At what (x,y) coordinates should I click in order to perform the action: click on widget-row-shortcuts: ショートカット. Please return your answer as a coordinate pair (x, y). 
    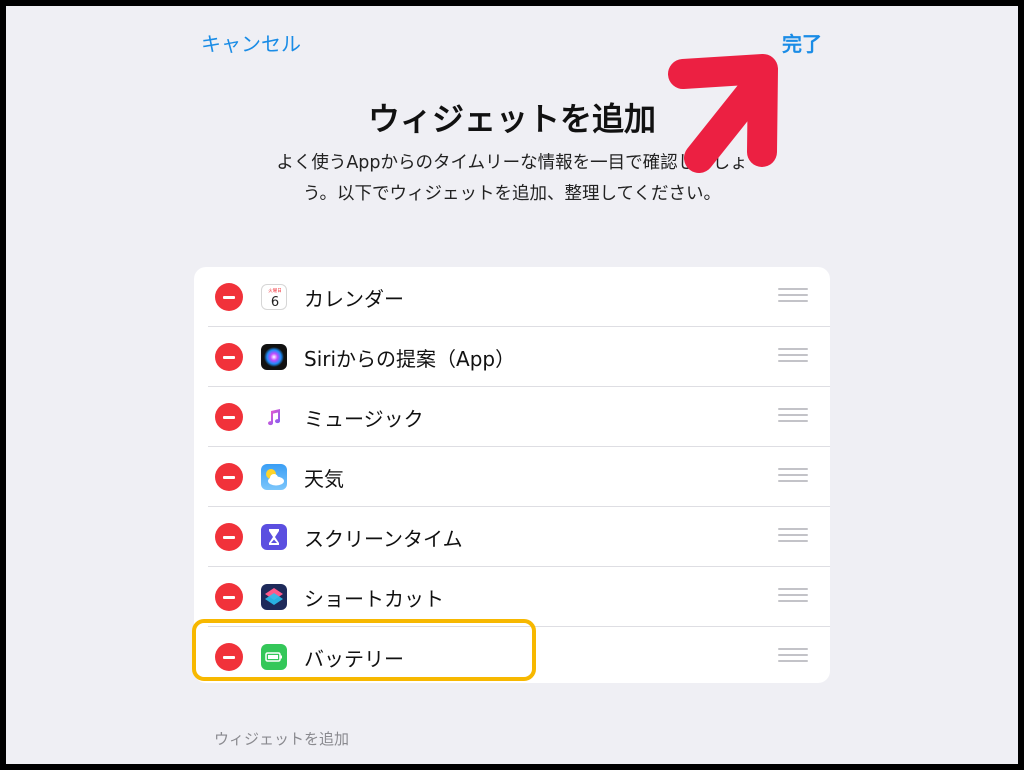
    Looking at the image, I should click on (512, 597).